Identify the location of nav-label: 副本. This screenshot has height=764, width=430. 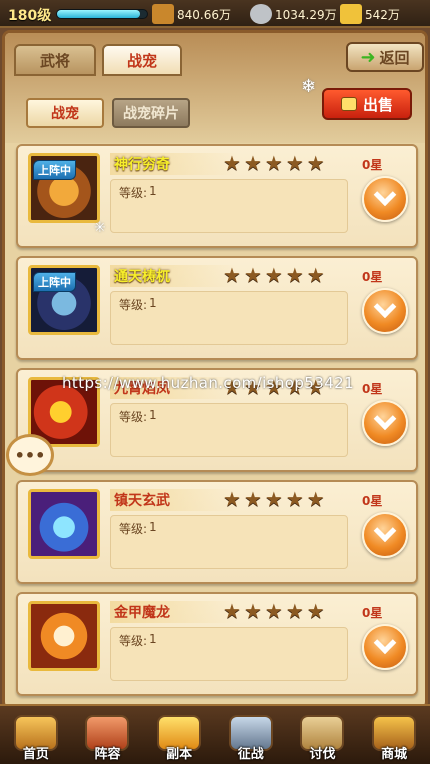
(179, 754).